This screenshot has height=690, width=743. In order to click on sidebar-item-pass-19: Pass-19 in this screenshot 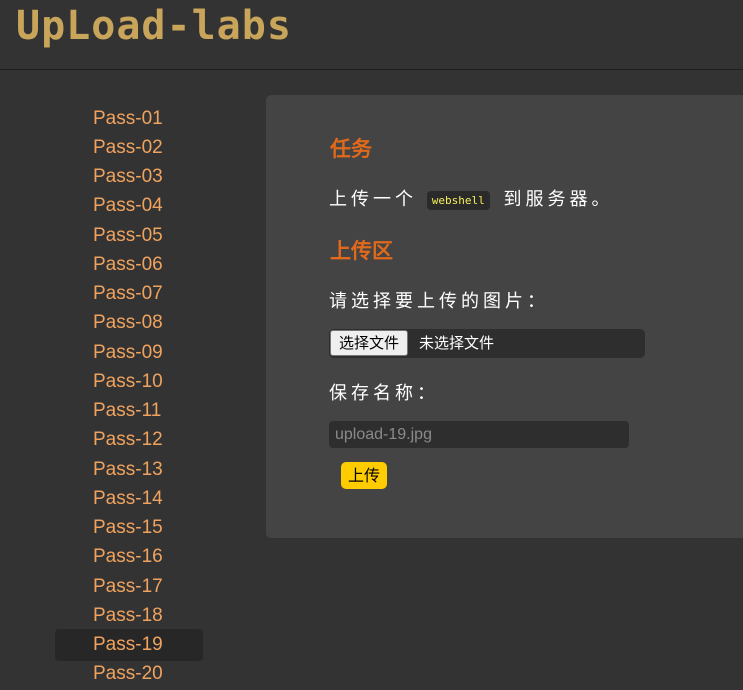, I will do `click(129, 645)`.